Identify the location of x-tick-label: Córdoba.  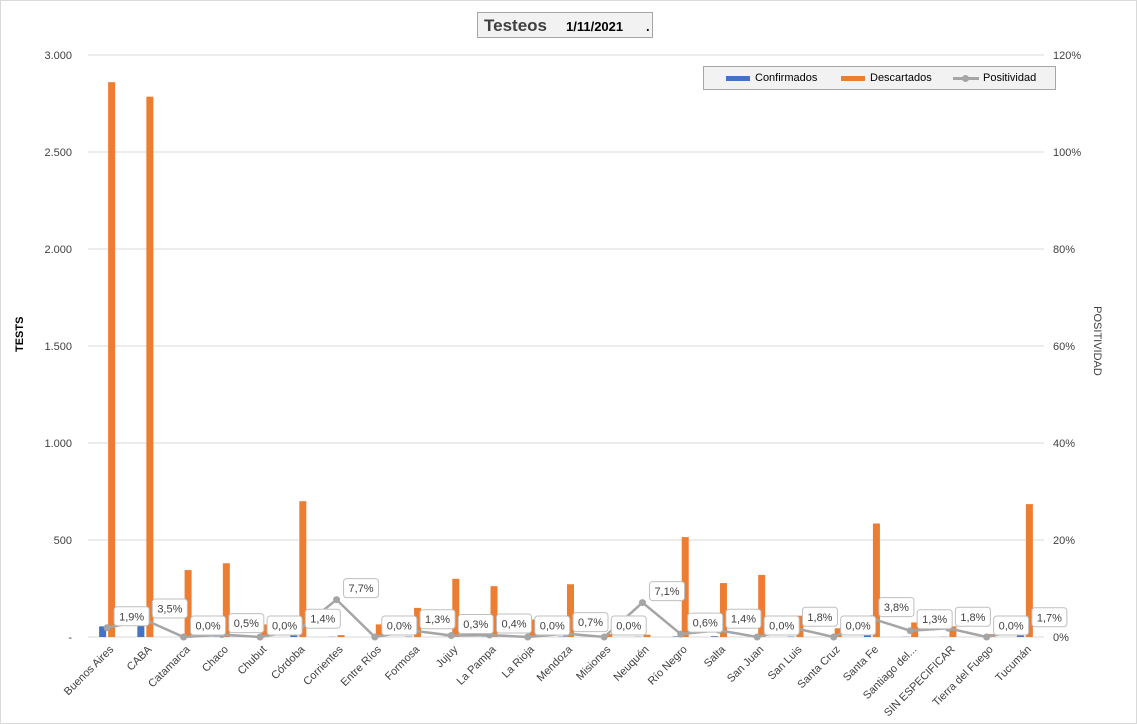
(288, 662).